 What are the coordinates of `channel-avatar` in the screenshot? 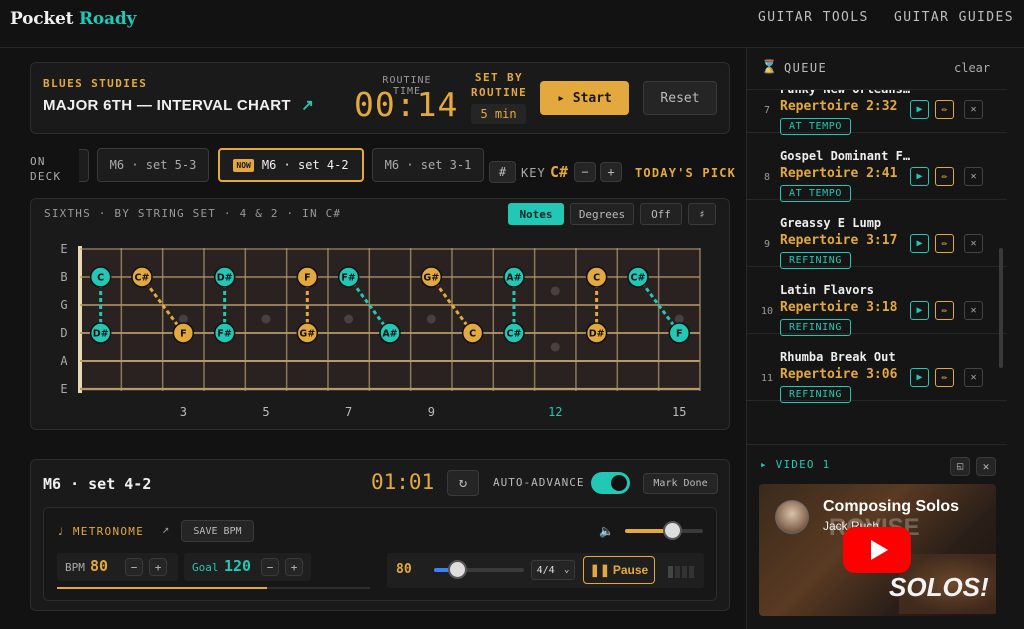 It's located at (792, 517).